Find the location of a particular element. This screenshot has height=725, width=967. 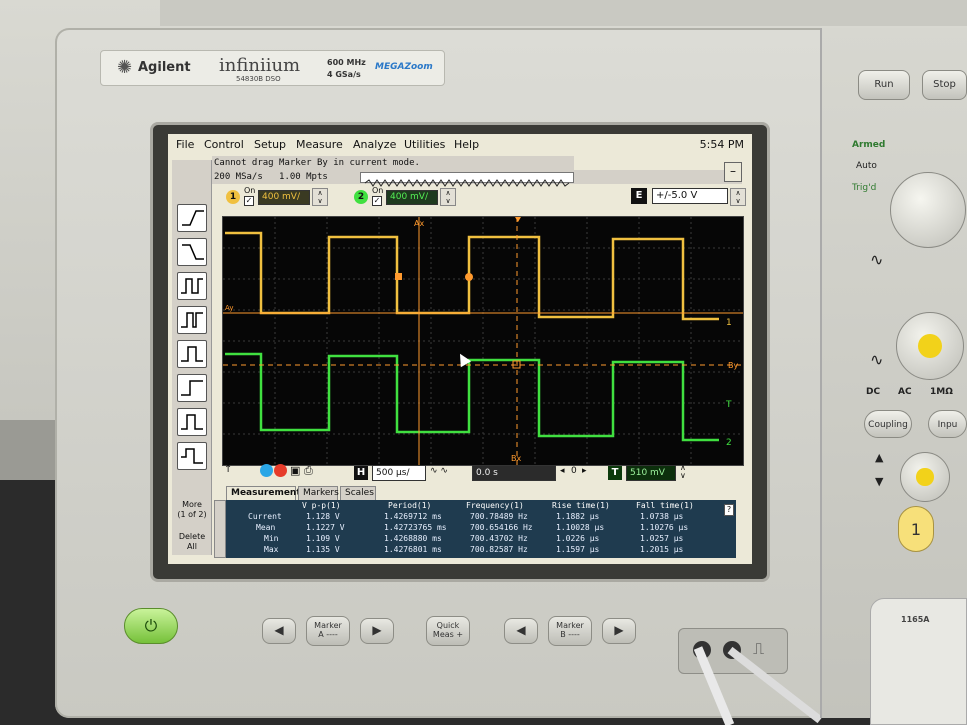

menu-setup: Setup is located at coordinates (270, 144).